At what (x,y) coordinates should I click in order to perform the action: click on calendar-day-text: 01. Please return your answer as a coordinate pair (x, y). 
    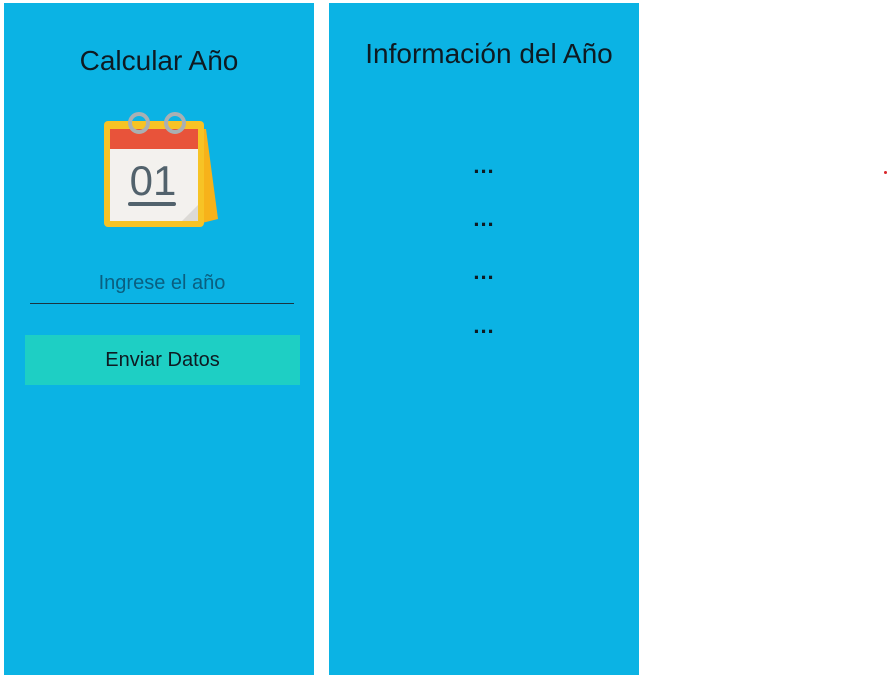
    Looking at the image, I should click on (153, 180).